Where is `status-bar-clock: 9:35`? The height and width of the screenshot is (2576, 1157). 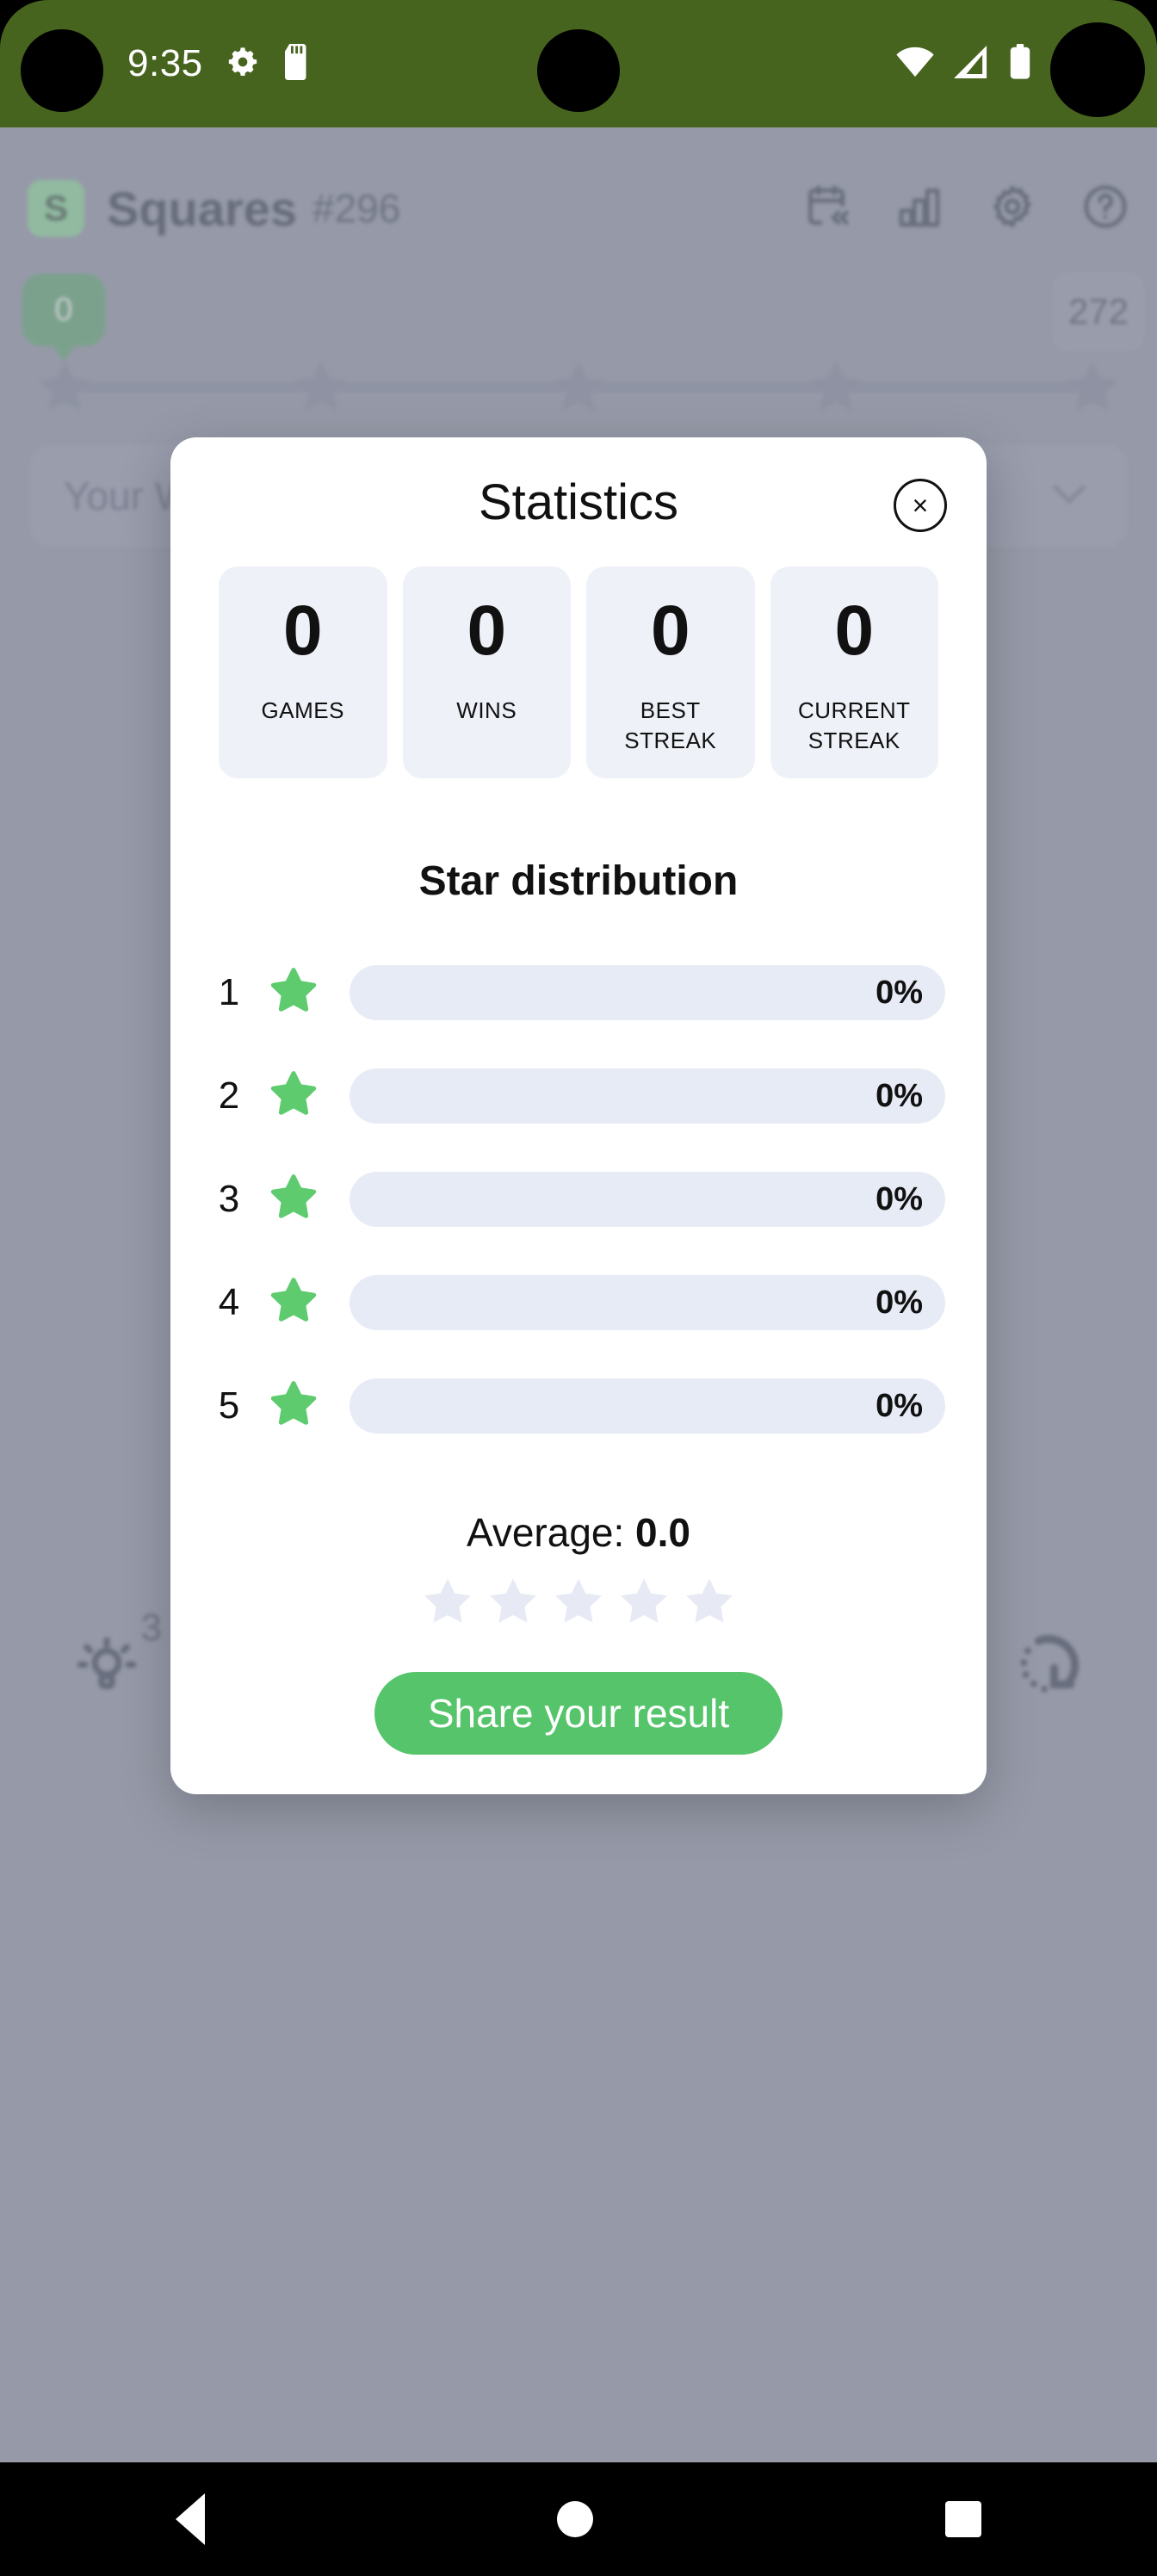
status-bar-clock: 9:35 is located at coordinates (165, 63).